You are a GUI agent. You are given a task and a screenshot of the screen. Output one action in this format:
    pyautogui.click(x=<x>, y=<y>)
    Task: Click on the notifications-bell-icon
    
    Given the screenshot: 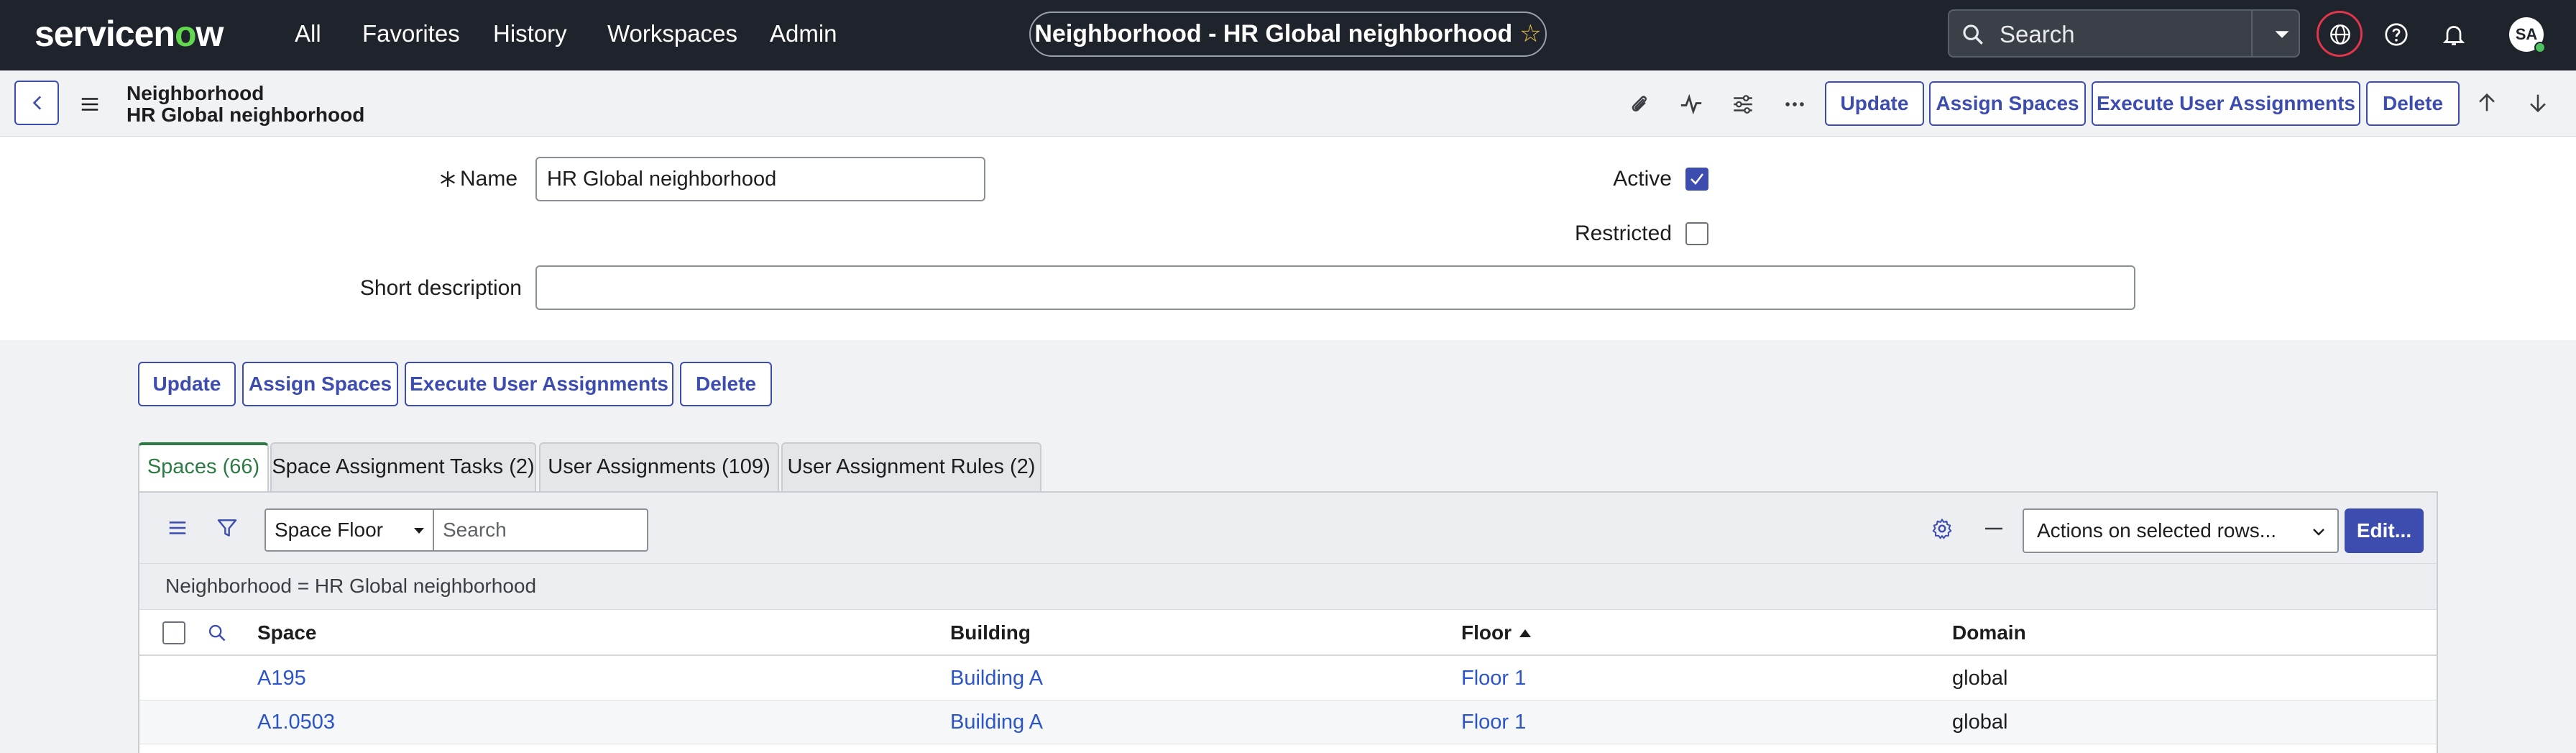 What is the action you would take?
    pyautogui.click(x=2454, y=34)
    